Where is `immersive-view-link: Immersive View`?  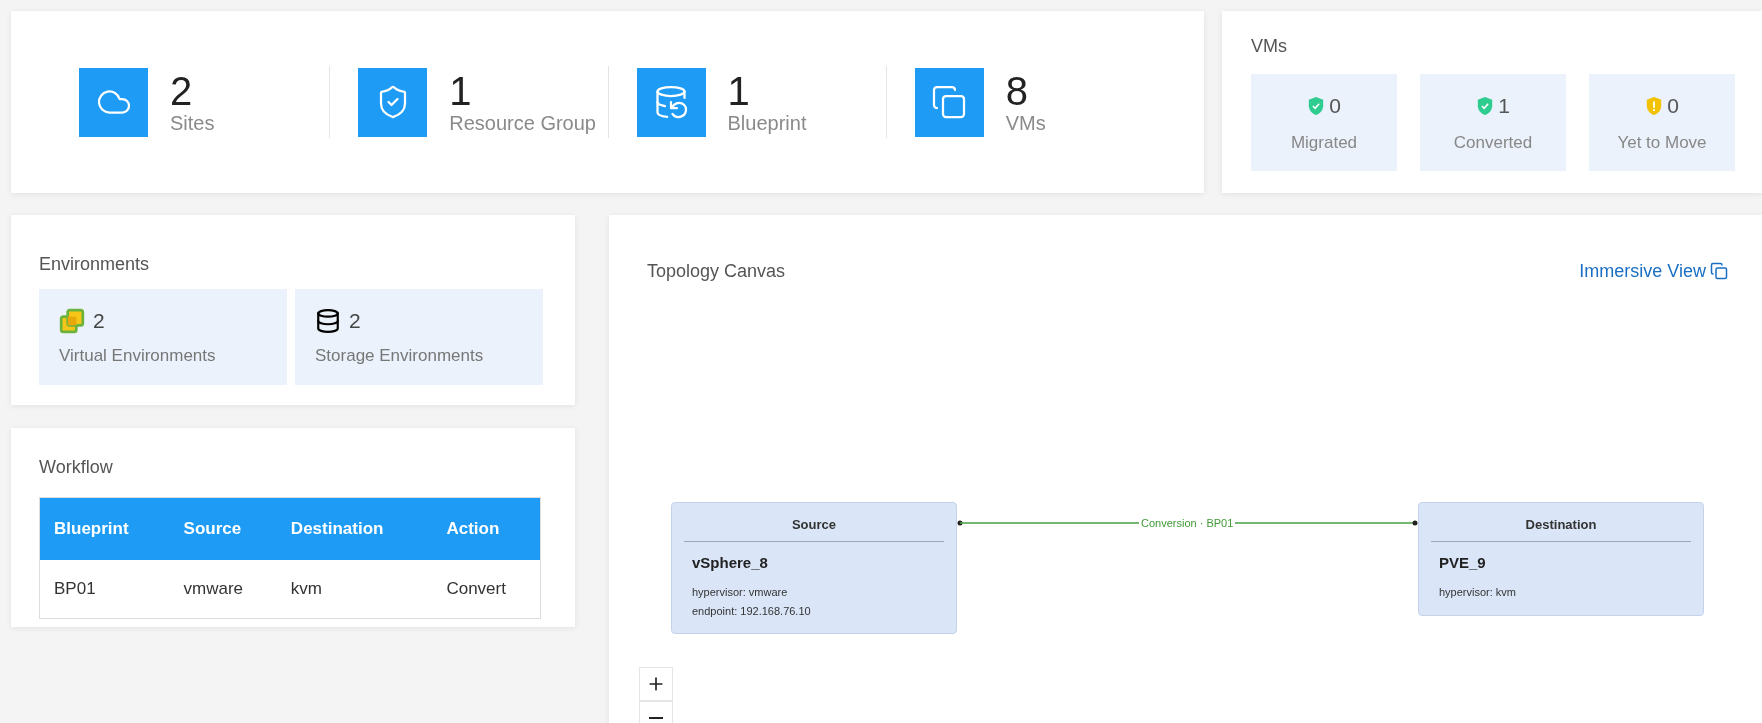 immersive-view-link: Immersive View is located at coordinates (1653, 271).